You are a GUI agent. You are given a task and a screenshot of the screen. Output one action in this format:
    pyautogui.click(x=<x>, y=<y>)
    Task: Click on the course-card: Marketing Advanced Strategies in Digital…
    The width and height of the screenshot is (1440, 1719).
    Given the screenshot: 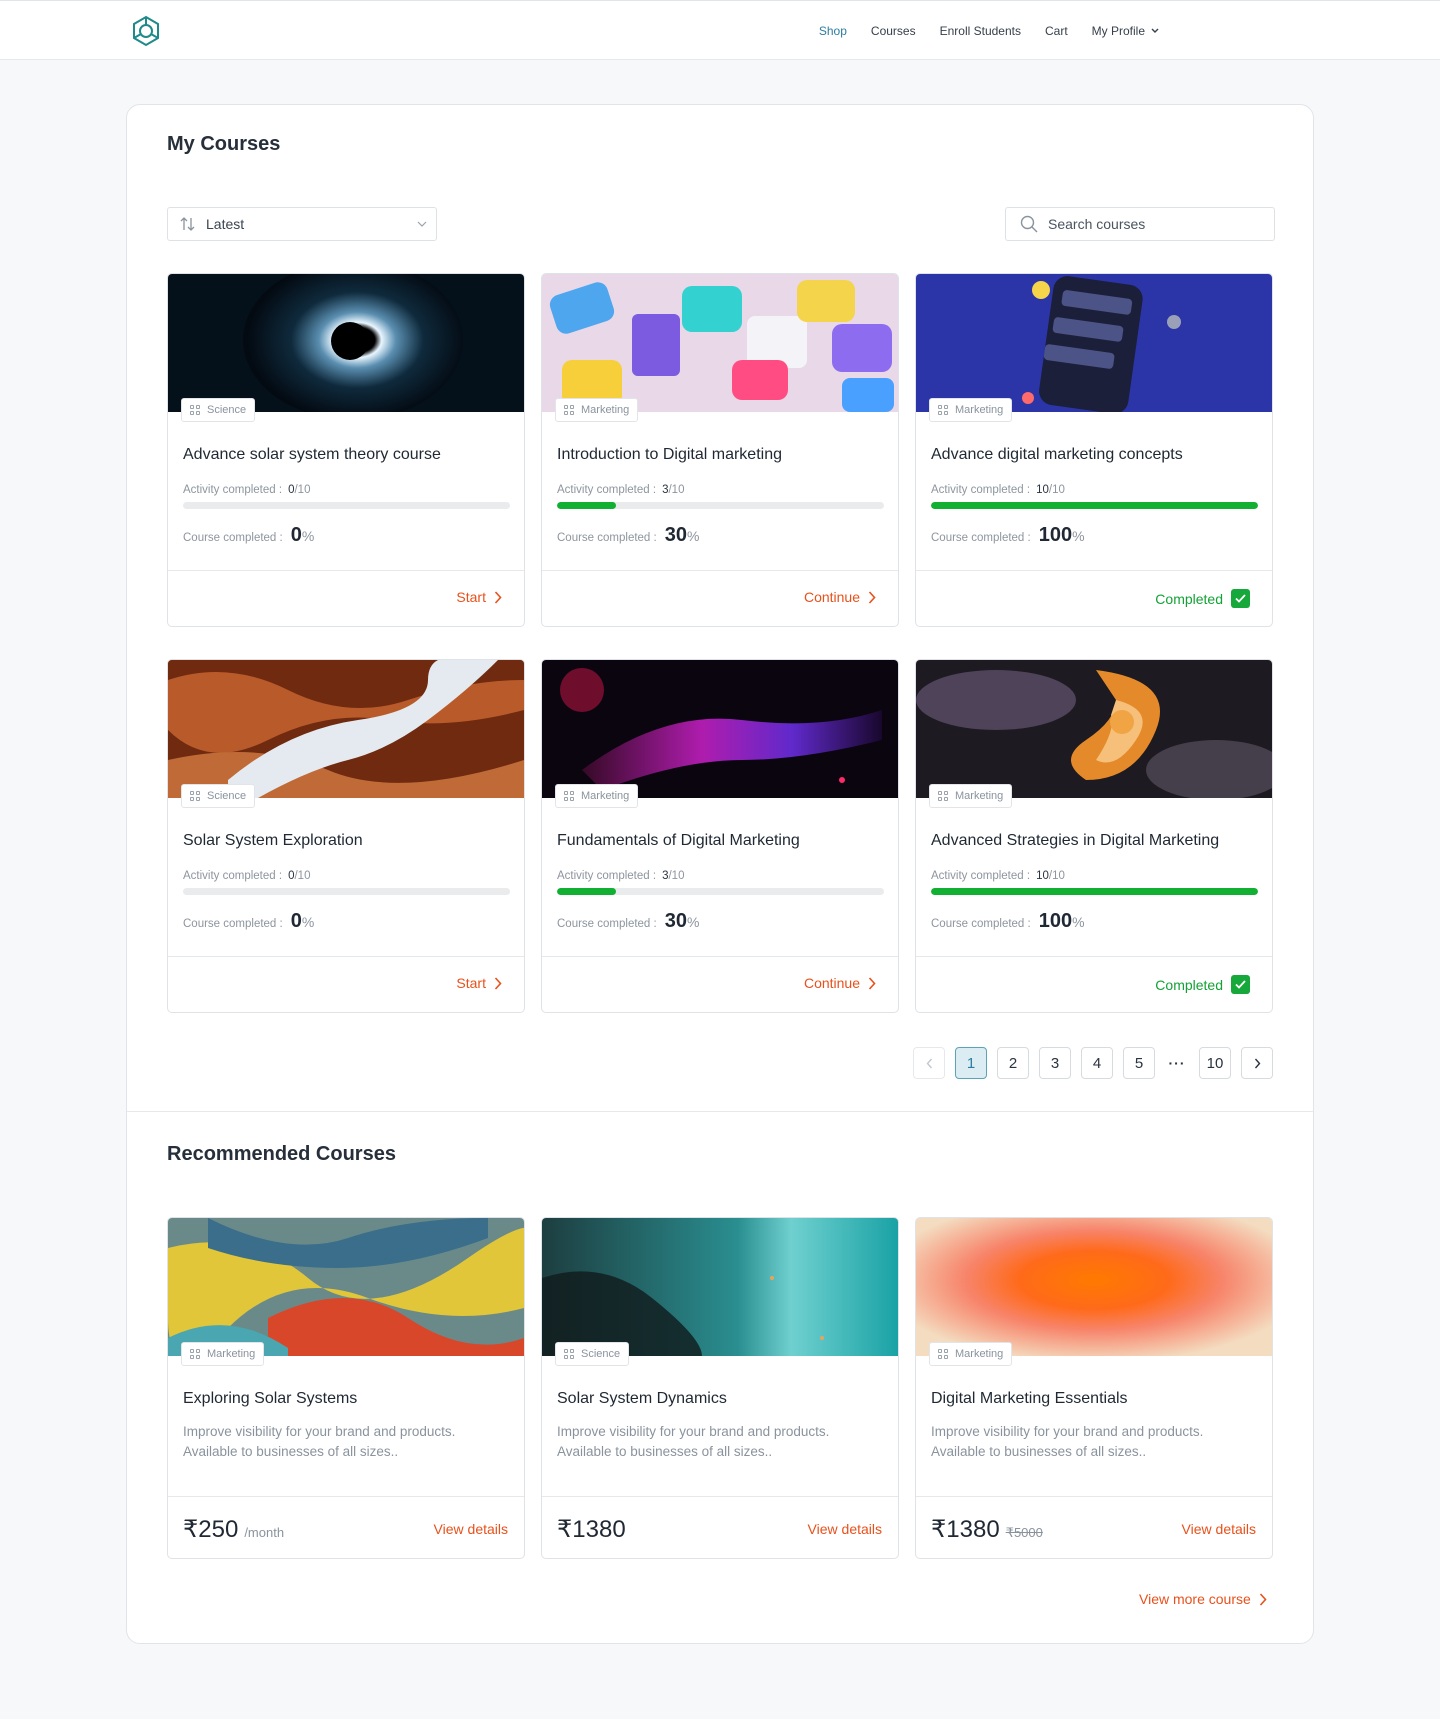 What is the action you would take?
    pyautogui.click(x=1094, y=836)
    